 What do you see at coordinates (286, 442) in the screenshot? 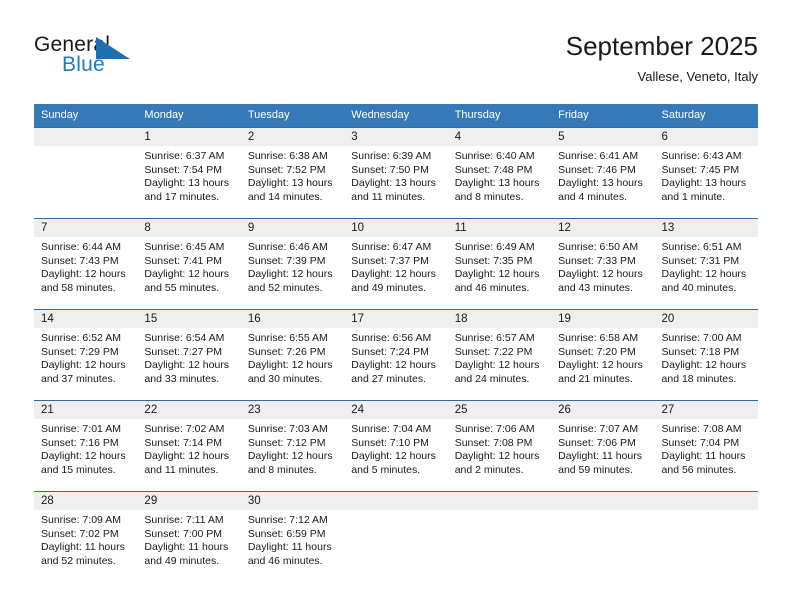
I see `detail-line-sunset: Sunset: 7:12 PM` at bounding box center [286, 442].